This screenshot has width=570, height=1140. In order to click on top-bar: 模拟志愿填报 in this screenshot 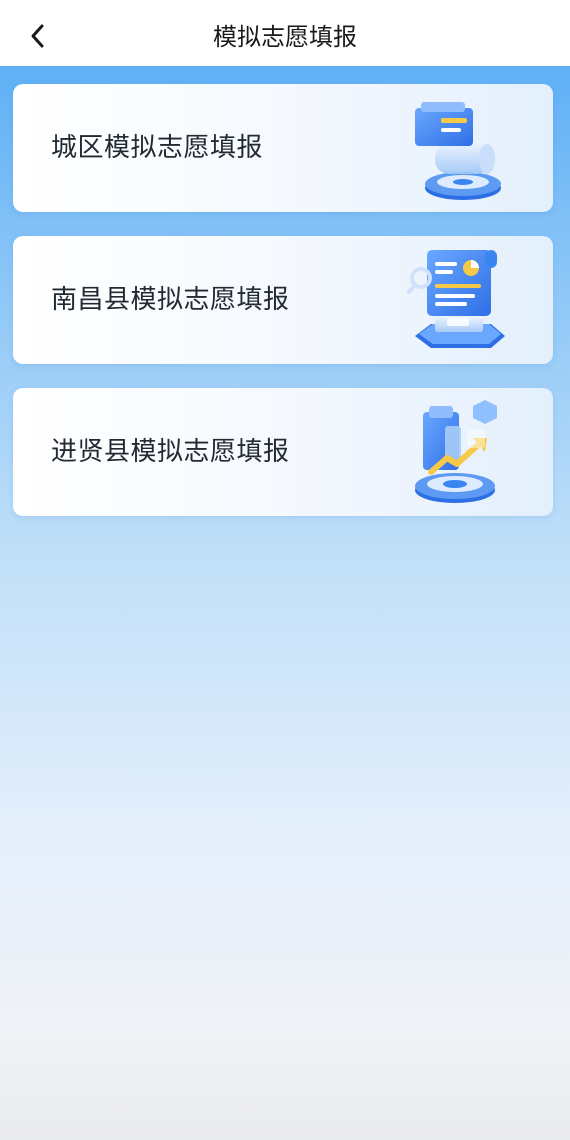, I will do `click(285, 33)`.